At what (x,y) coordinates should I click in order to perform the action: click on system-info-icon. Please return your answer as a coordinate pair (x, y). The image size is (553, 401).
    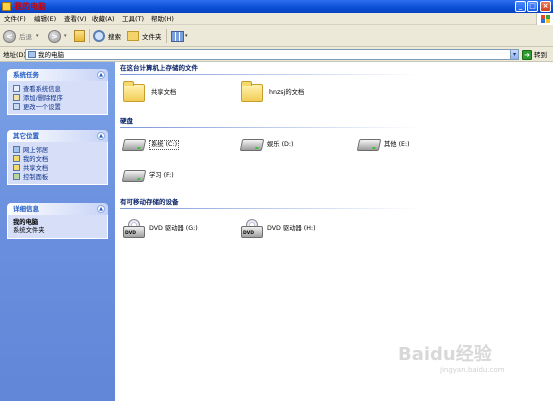
    Looking at the image, I should click on (16, 88).